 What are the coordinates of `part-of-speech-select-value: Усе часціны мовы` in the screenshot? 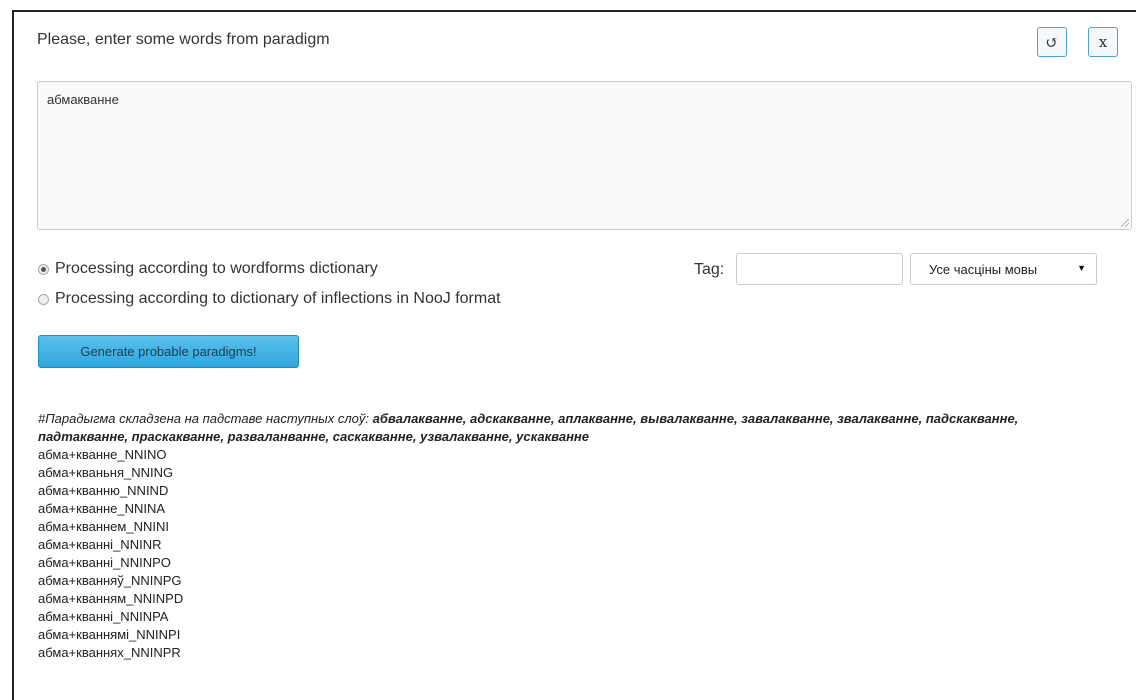 It's located at (983, 269).